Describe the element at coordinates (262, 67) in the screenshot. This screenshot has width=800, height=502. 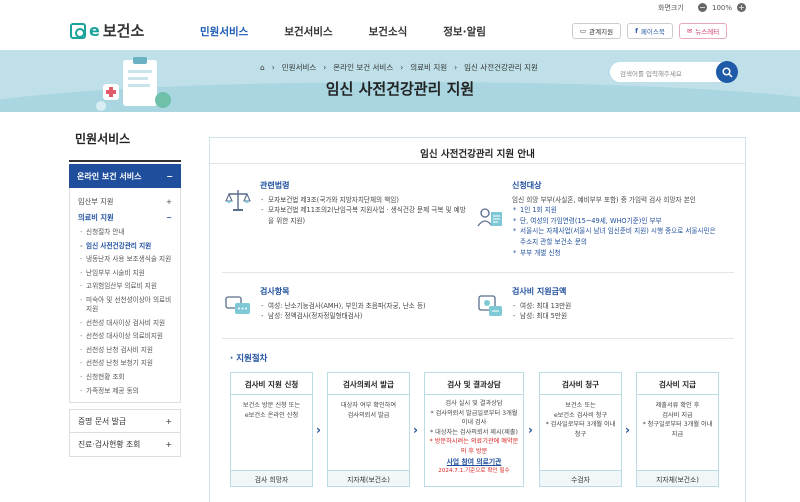
I see `home-icon: ⌂` at that location.